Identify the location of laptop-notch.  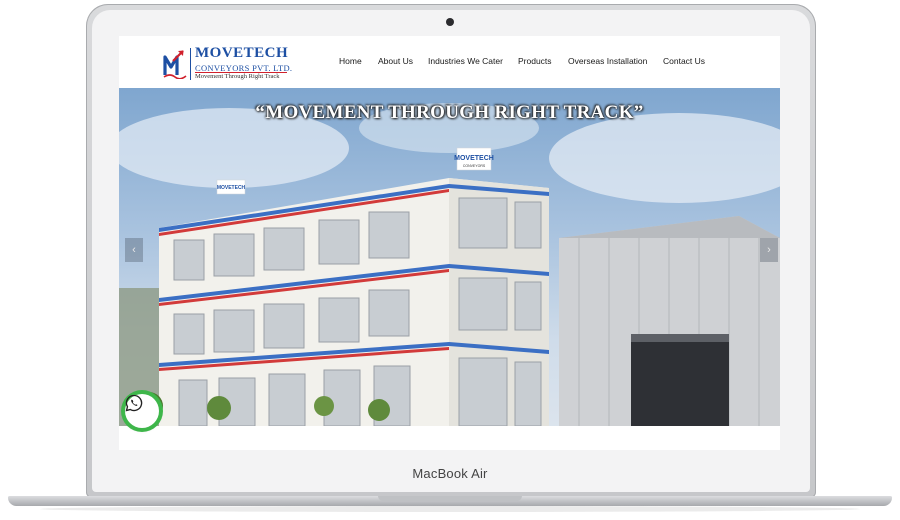
(450, 498).